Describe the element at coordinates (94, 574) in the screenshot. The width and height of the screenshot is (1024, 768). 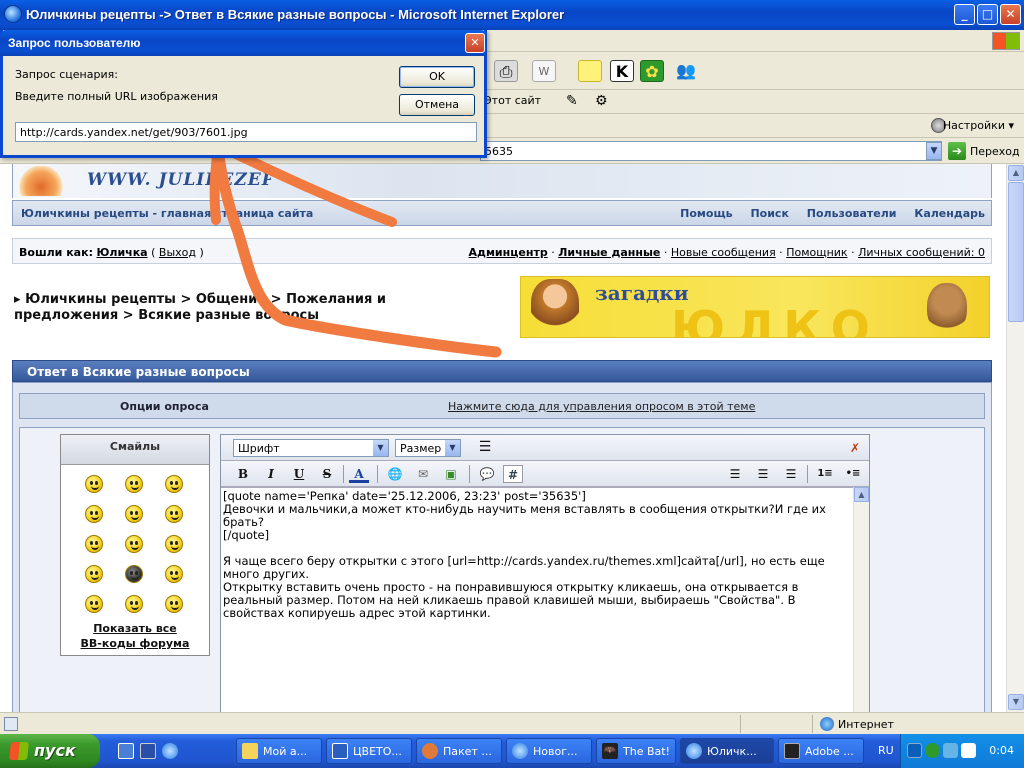
I see `smile-surprised-icon` at that location.